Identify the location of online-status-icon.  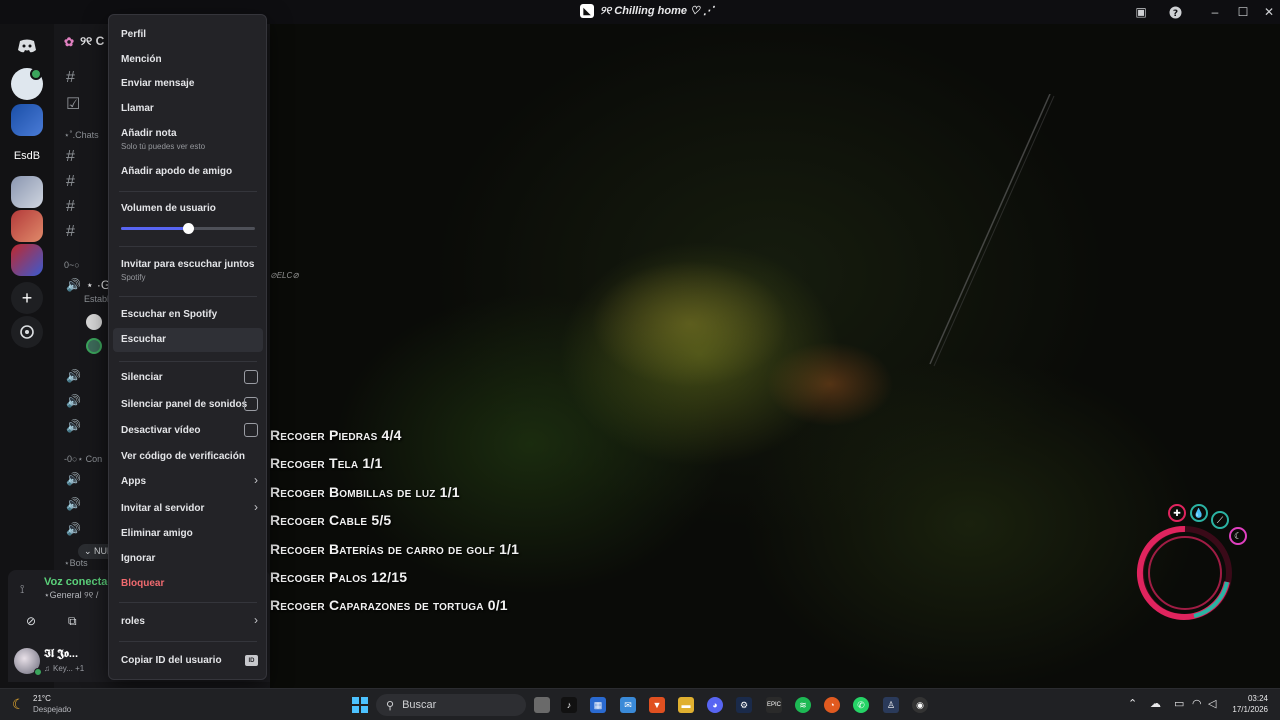
(38, 672).